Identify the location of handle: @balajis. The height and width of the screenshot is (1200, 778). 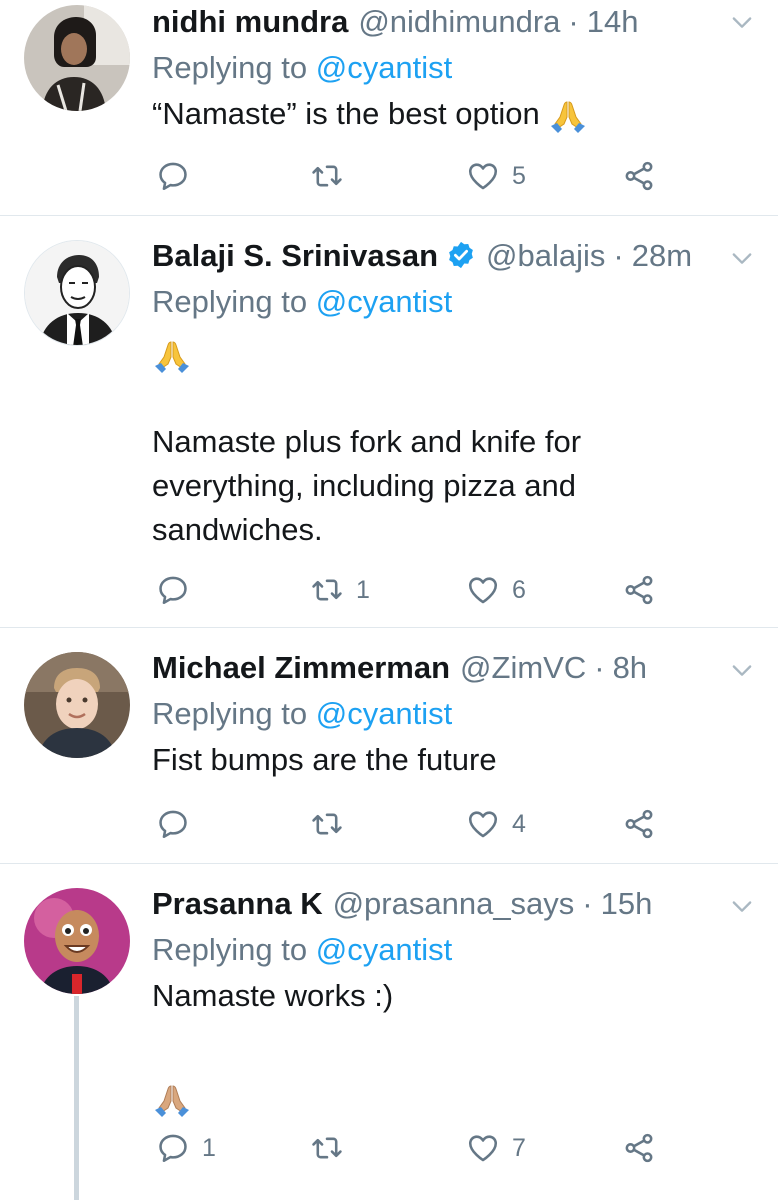
(545, 256).